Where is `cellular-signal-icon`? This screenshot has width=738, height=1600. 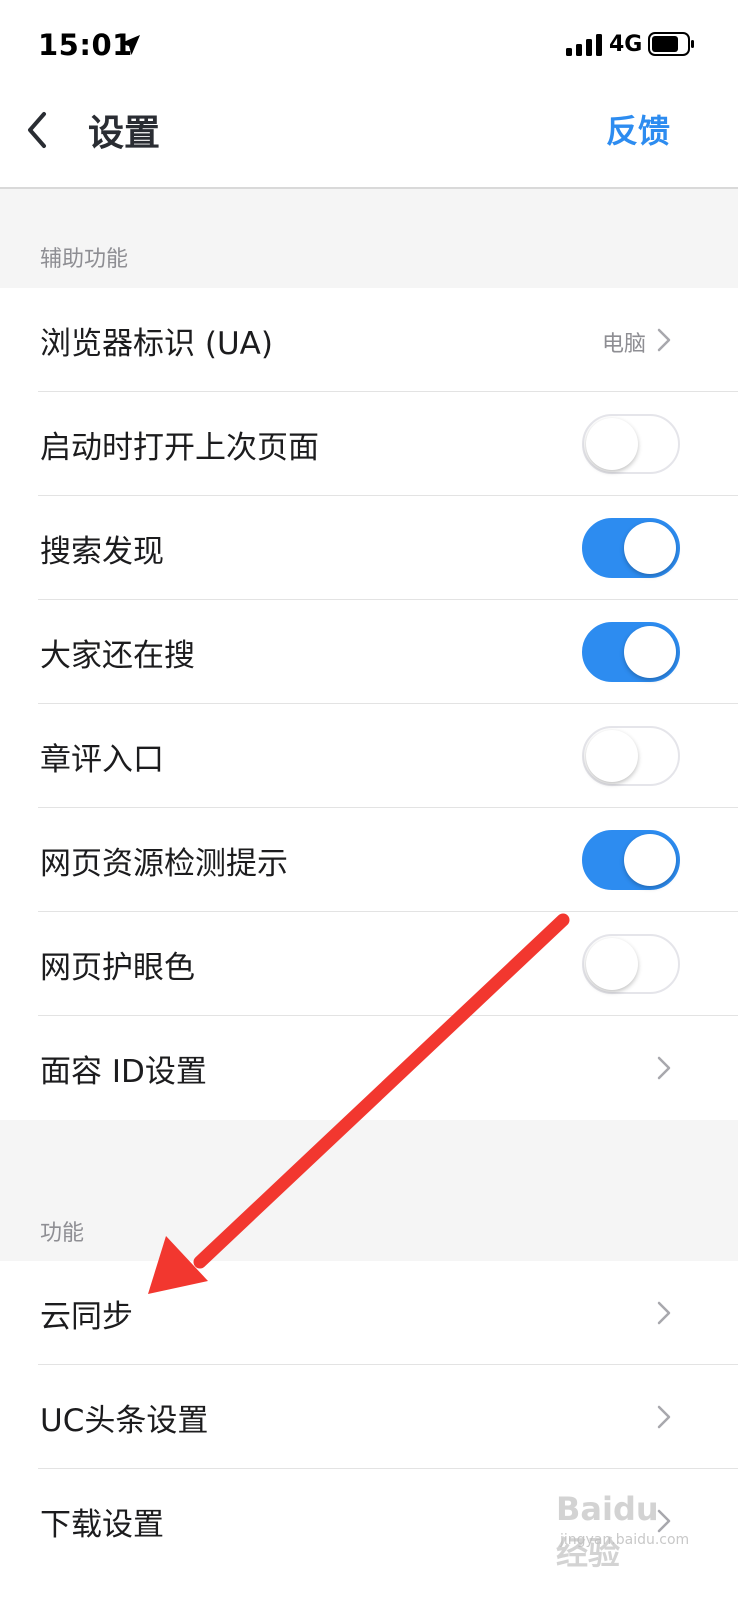 cellular-signal-icon is located at coordinates (584, 45).